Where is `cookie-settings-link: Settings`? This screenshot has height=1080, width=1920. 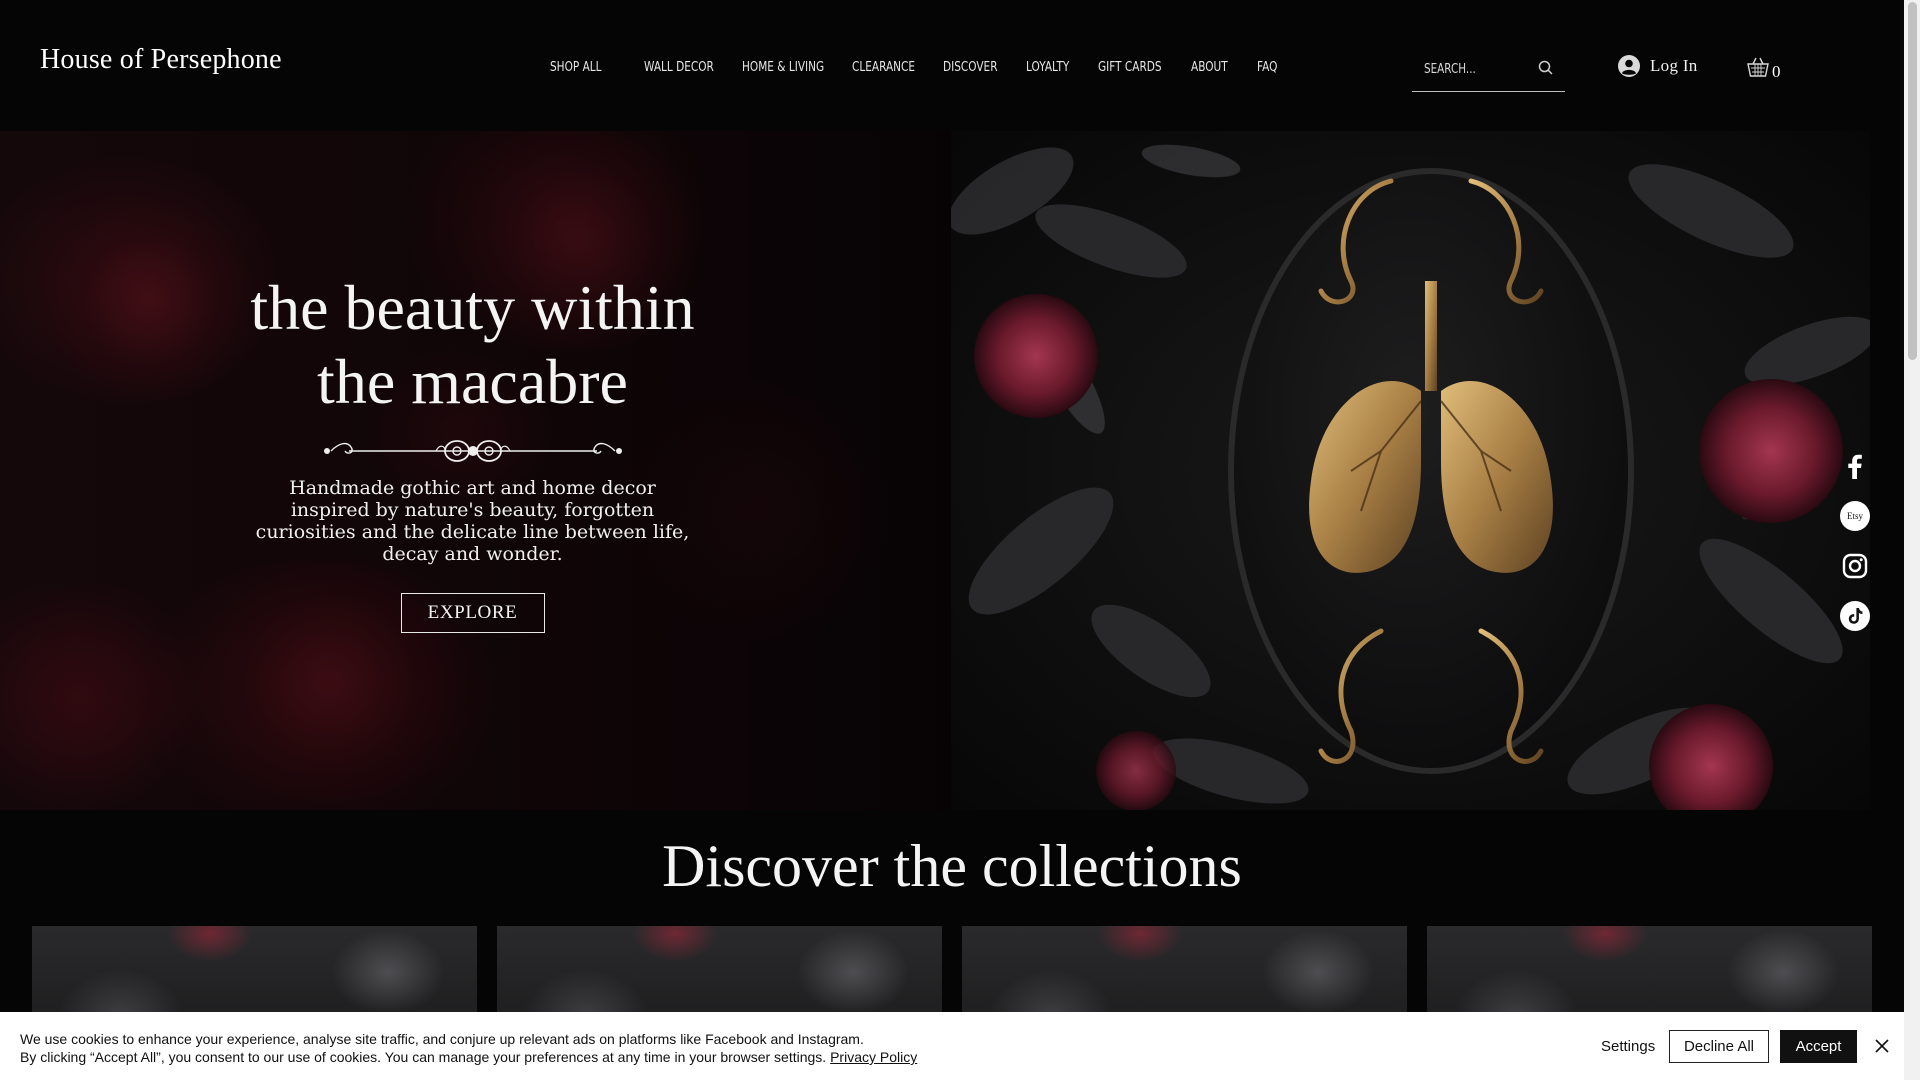
cookie-settings-link: Settings is located at coordinates (1628, 1046).